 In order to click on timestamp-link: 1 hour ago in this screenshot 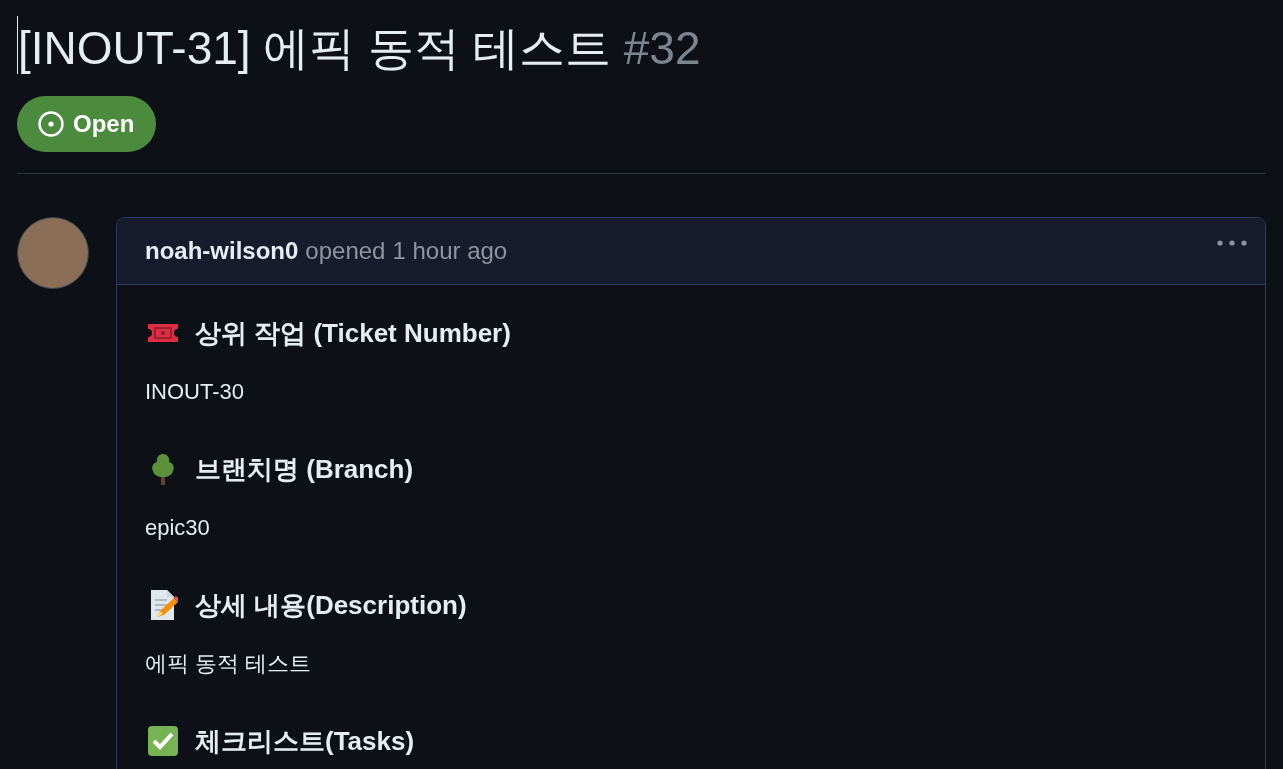, I will do `click(450, 251)`.